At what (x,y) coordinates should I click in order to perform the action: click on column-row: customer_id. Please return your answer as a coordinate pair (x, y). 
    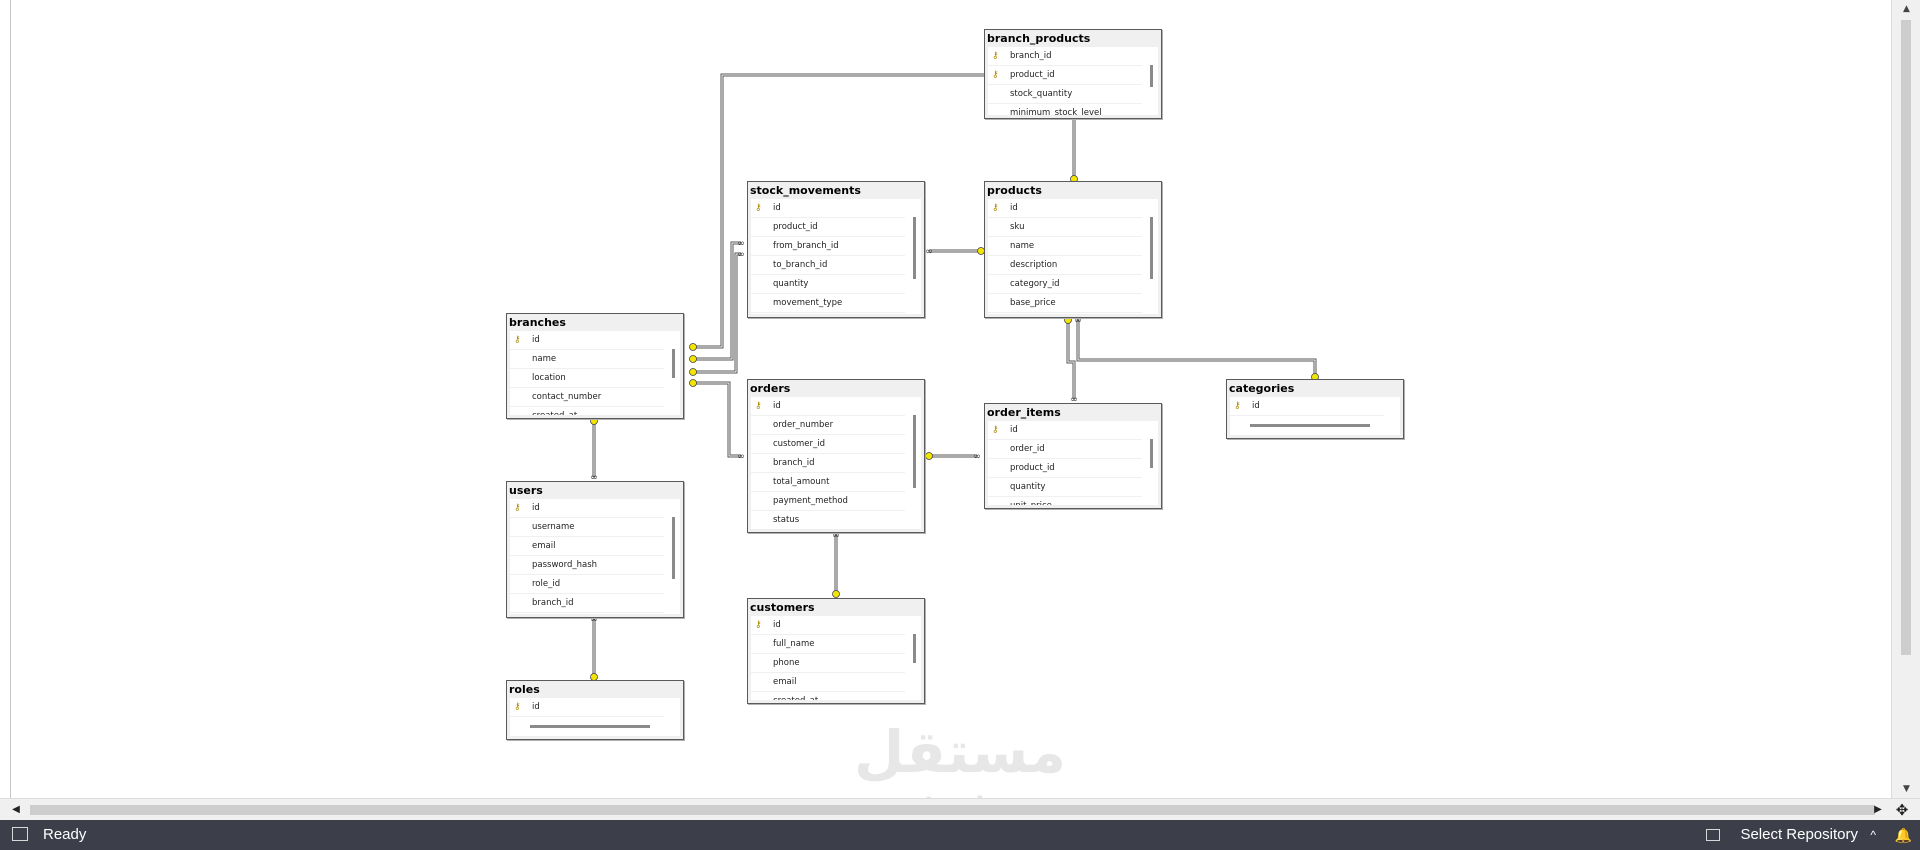
    Looking at the image, I should click on (828, 444).